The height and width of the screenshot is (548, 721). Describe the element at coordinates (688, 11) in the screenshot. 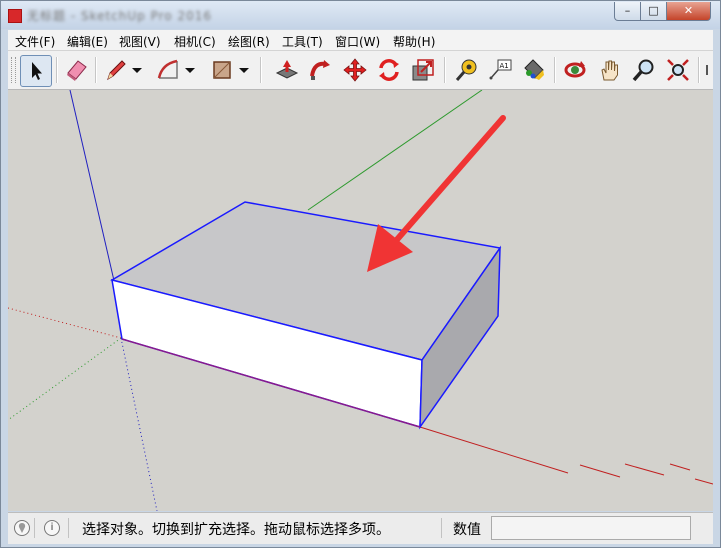

I see `close-button: ✕` at that location.